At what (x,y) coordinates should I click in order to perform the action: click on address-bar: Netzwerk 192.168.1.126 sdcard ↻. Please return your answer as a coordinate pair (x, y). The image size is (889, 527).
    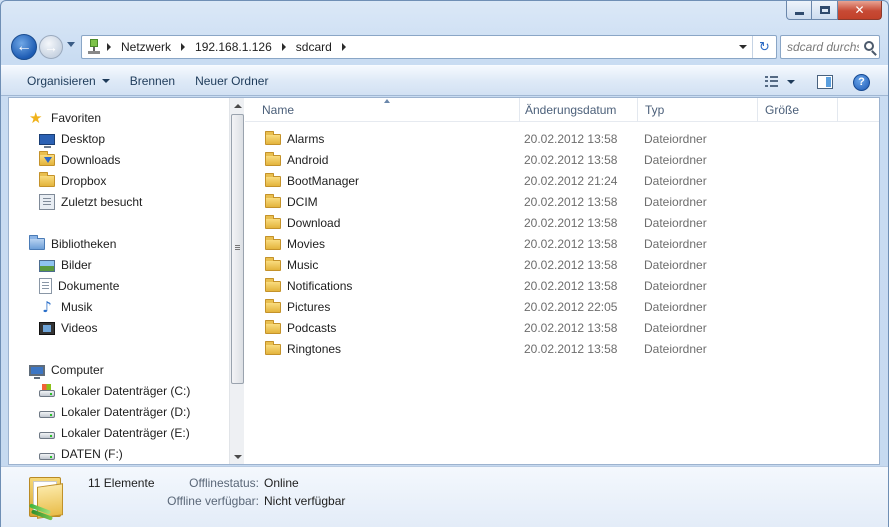
    Looking at the image, I should click on (429, 47).